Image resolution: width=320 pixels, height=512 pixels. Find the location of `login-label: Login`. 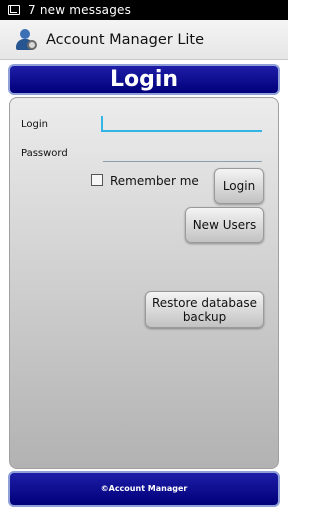

login-label: Login is located at coordinates (34, 124).